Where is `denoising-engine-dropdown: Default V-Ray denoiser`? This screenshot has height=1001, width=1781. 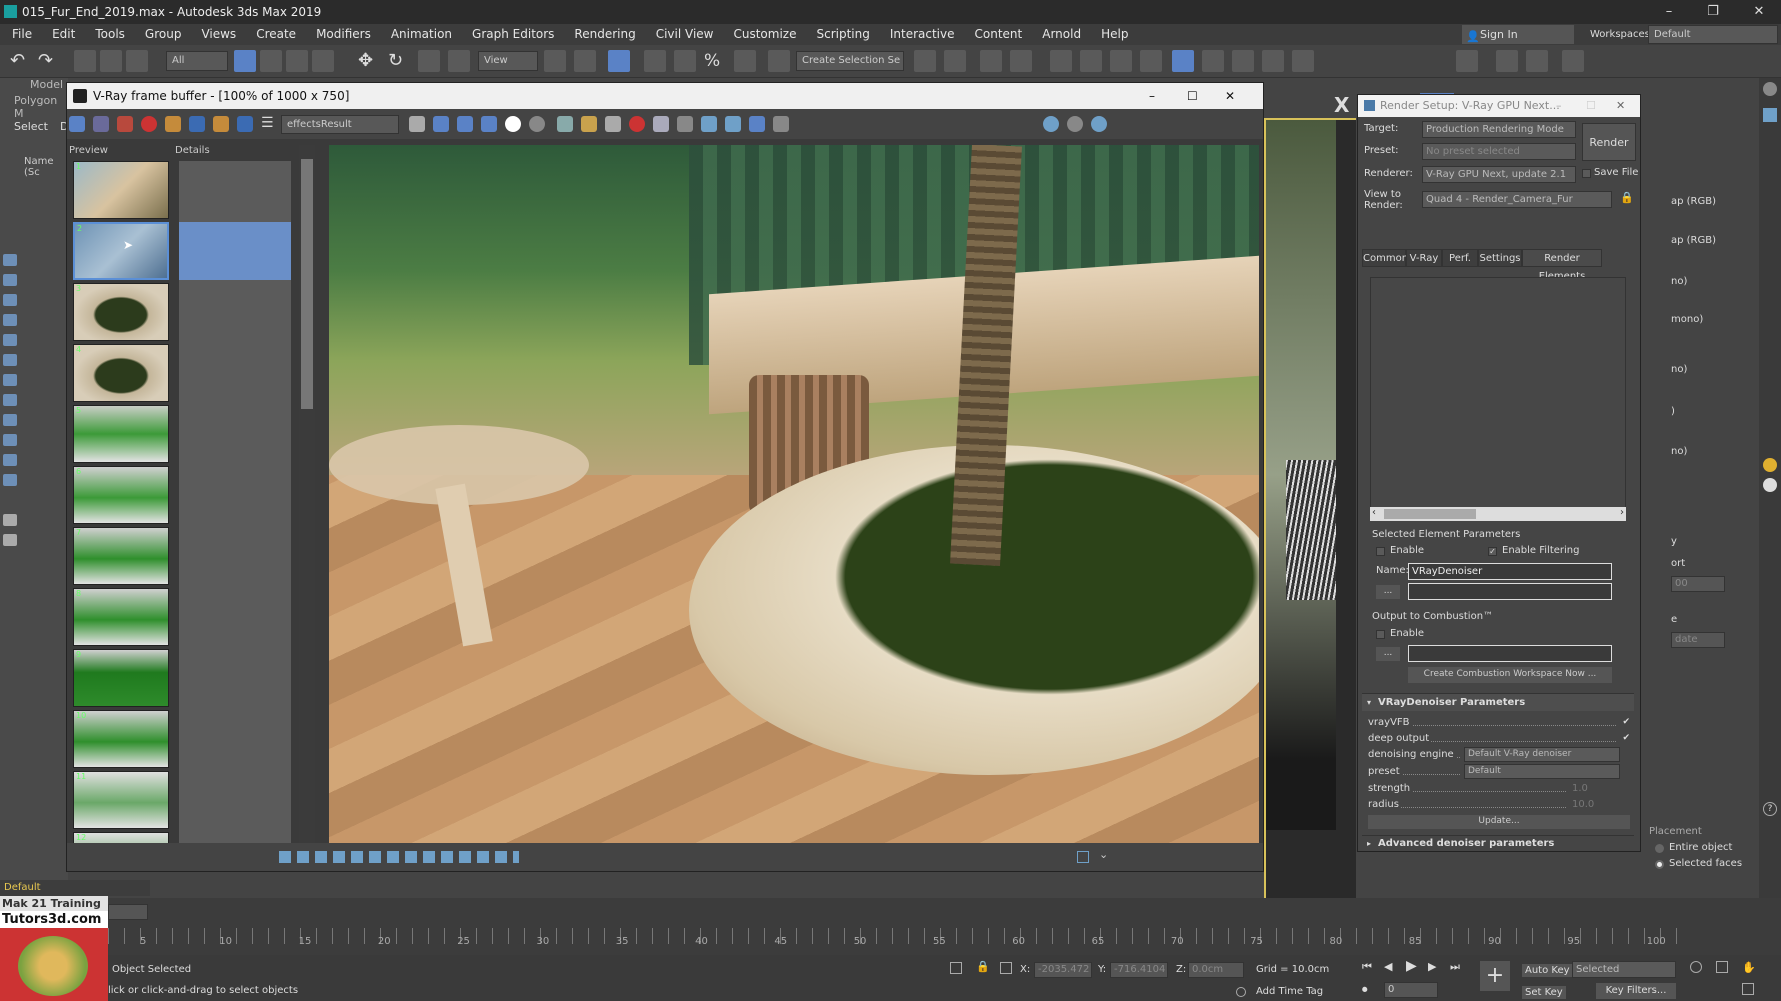 denoising-engine-dropdown: Default V-Ray denoiser is located at coordinates (1542, 754).